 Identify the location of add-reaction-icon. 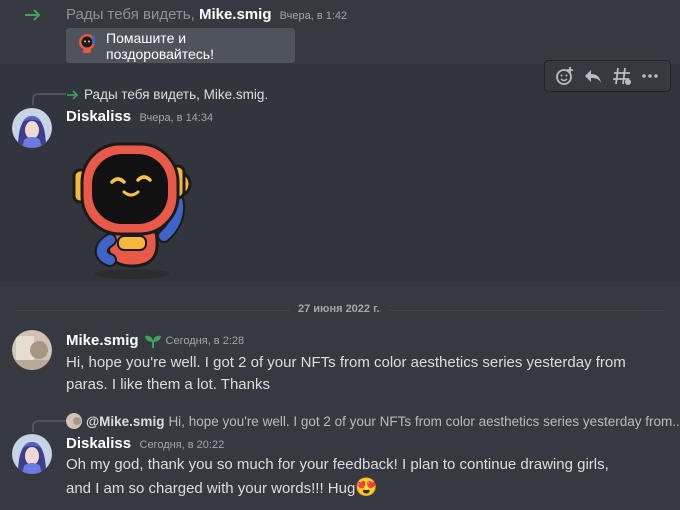
(565, 76).